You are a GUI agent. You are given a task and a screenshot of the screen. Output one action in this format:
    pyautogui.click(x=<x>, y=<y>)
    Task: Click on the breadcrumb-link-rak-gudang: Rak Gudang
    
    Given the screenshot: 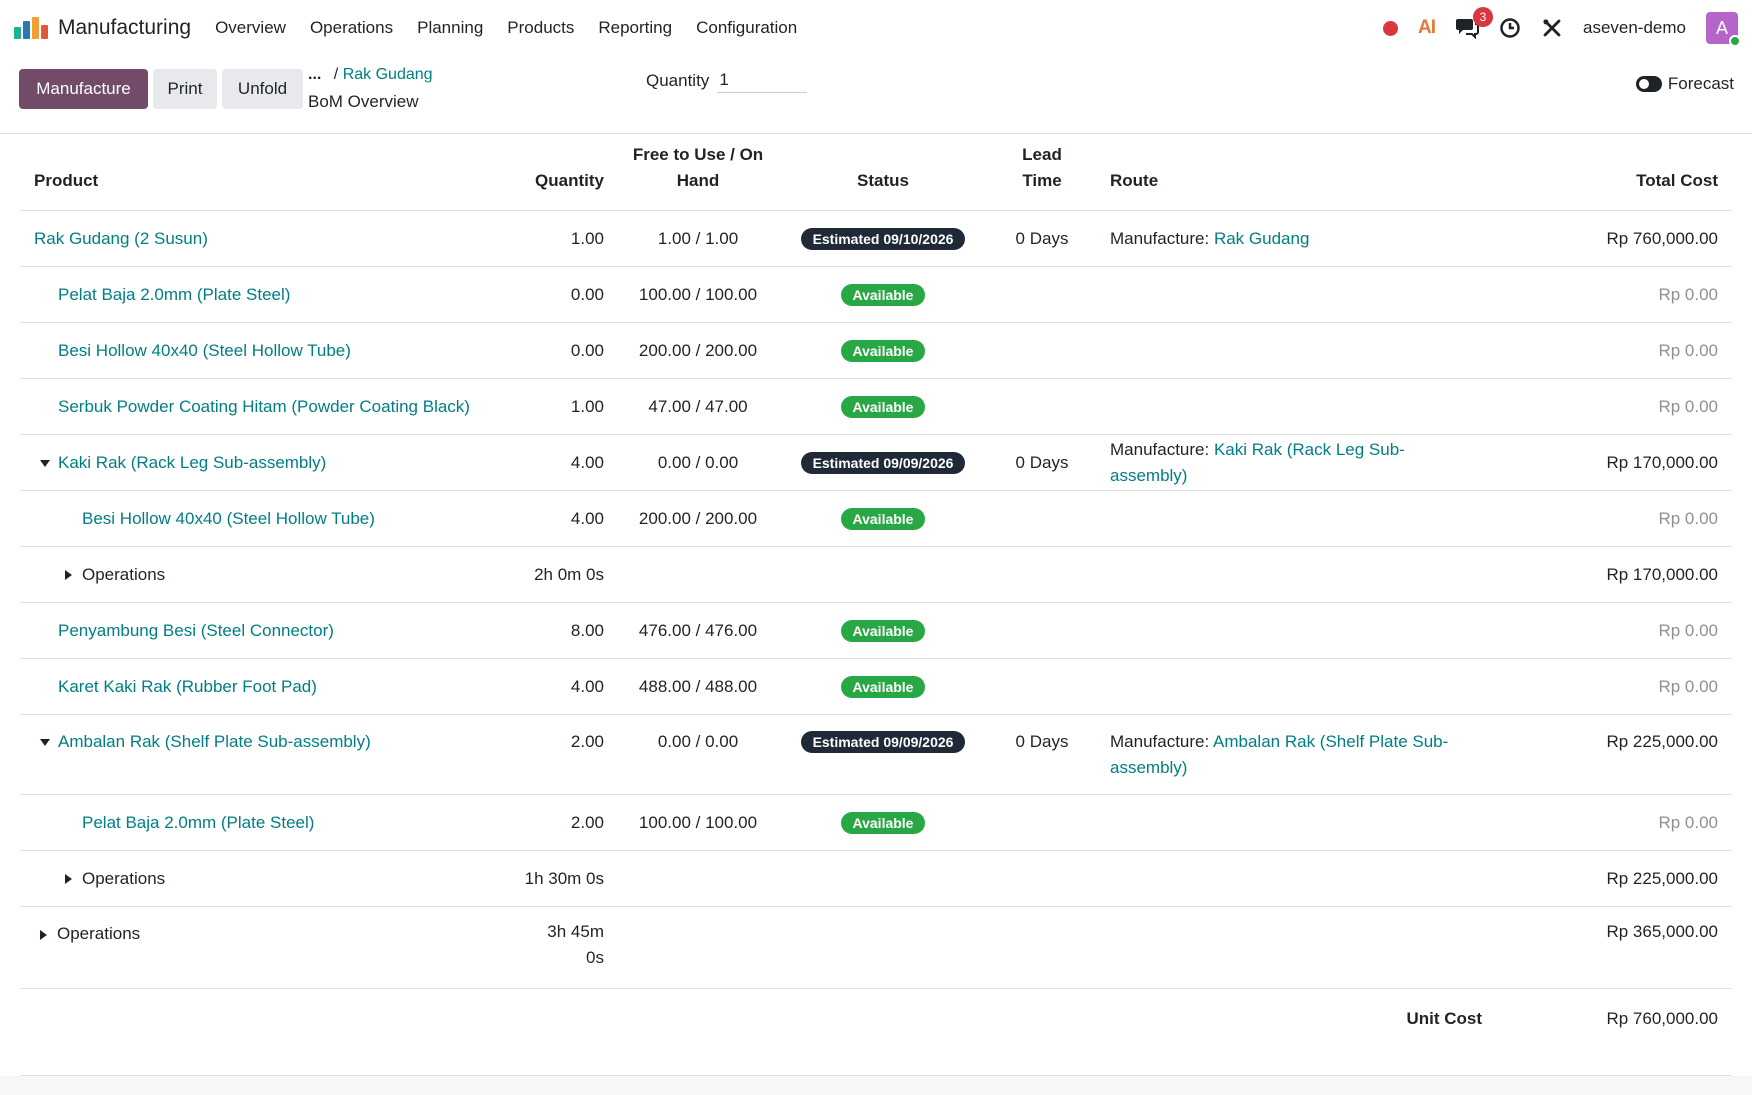 What is the action you would take?
    pyautogui.click(x=388, y=74)
    